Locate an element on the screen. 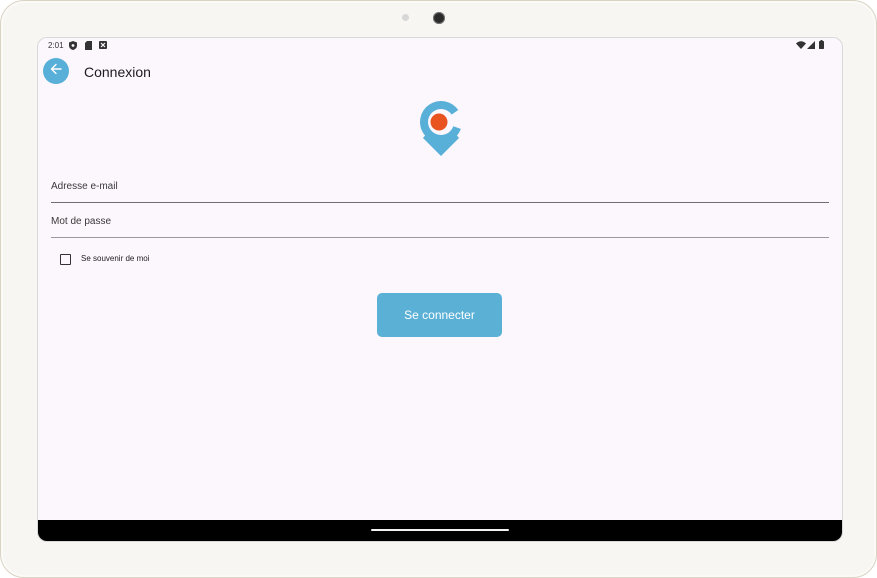 Image resolution: width=877 pixels, height=578 pixels. remember-me-checkbox is located at coordinates (65, 259).